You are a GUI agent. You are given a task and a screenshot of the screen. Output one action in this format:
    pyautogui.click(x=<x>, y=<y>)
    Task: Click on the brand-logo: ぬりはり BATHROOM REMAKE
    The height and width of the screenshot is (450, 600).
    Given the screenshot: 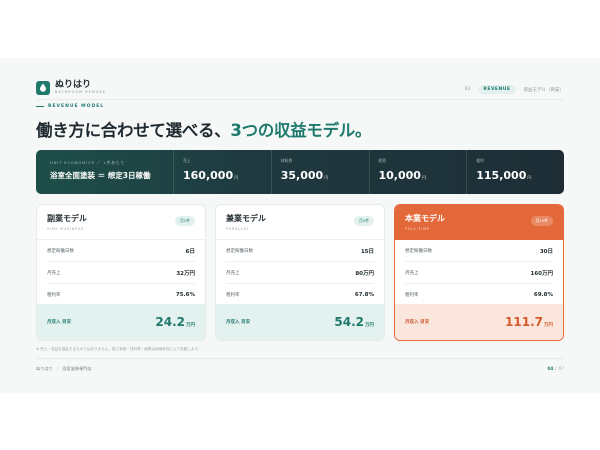 What is the action you would take?
    pyautogui.click(x=71, y=87)
    